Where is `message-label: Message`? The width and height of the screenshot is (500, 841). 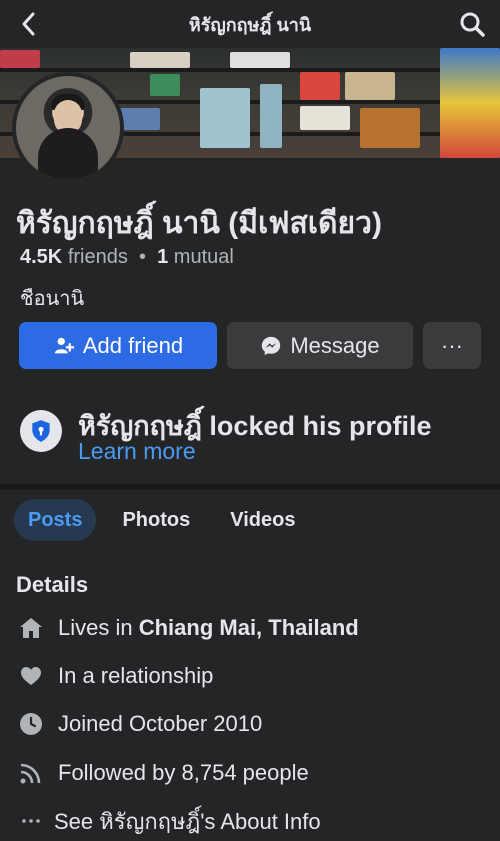
message-label: Message is located at coordinates (335, 345).